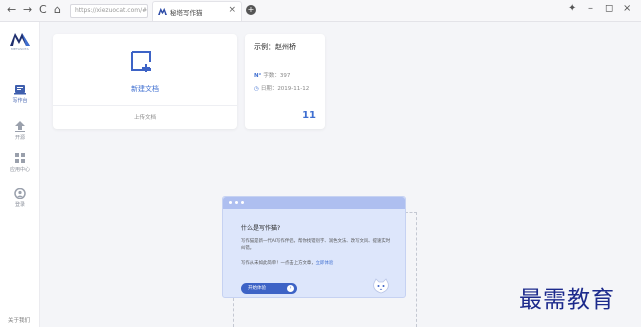 Image resolution: width=641 pixels, height=327 pixels. Describe the element at coordinates (381, 286) in the screenshot. I see `cat-mascot-icon` at that location.